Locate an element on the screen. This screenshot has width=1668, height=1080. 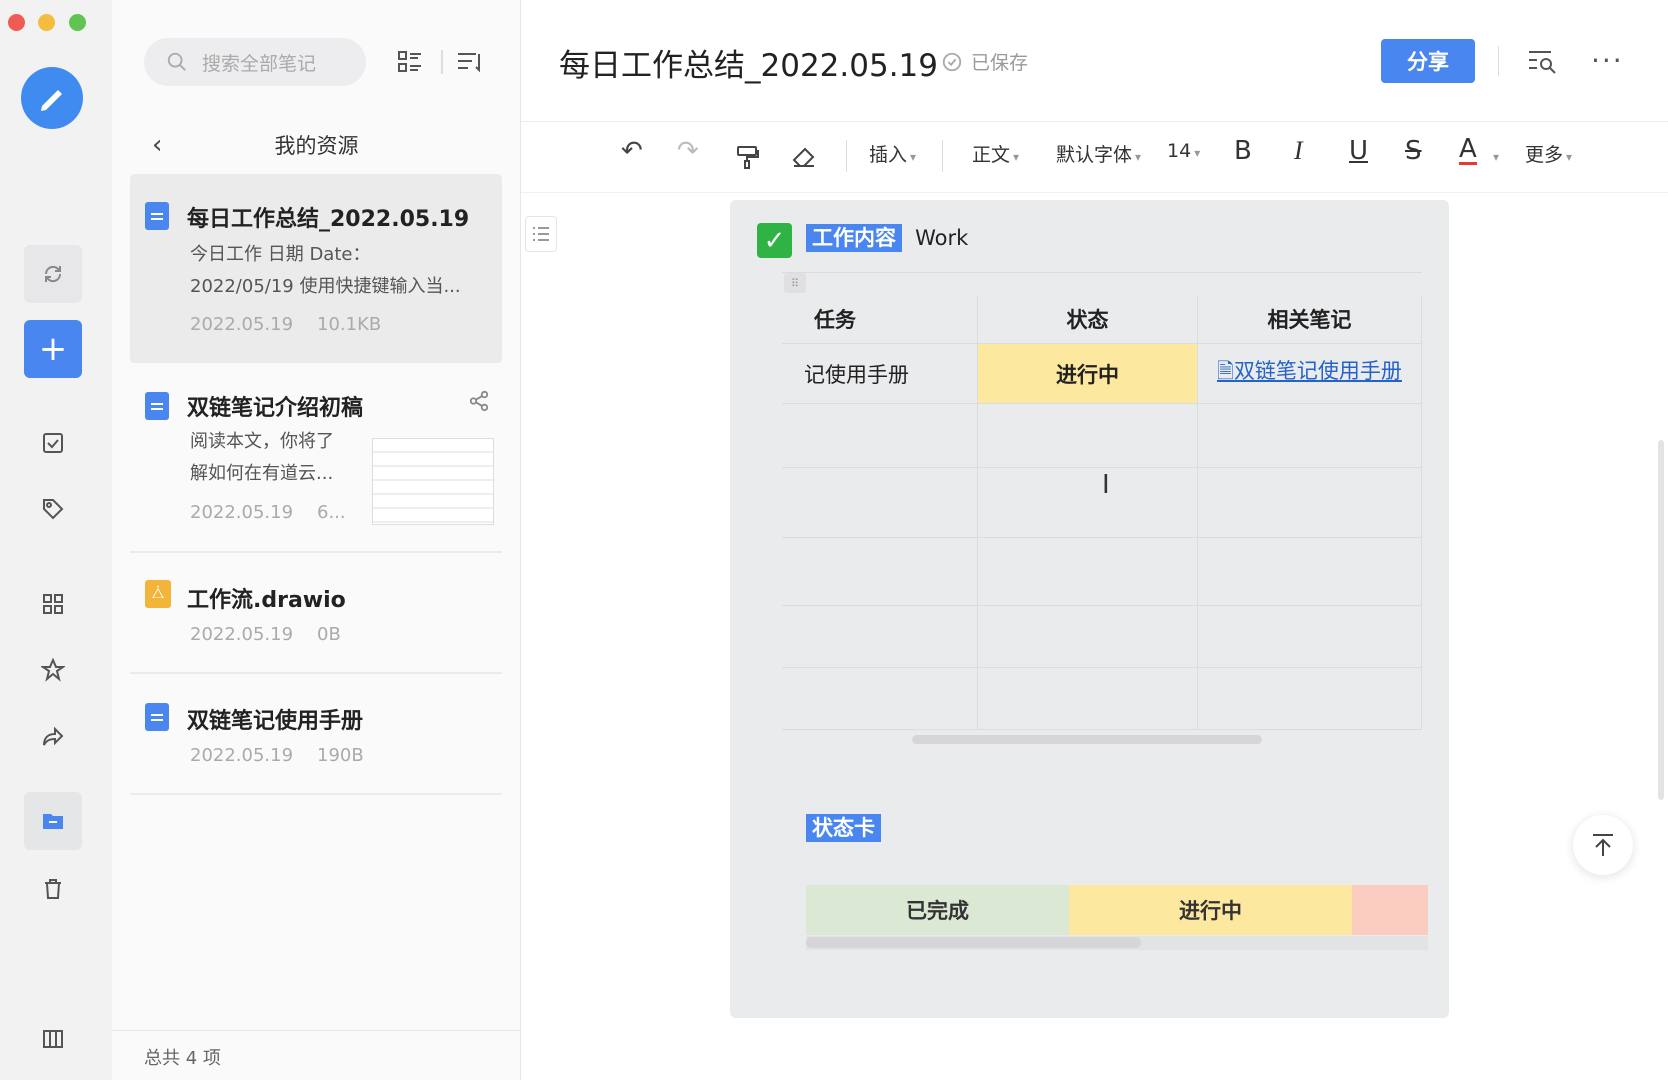
table-cell: 记使用手册 is located at coordinates (880, 374).